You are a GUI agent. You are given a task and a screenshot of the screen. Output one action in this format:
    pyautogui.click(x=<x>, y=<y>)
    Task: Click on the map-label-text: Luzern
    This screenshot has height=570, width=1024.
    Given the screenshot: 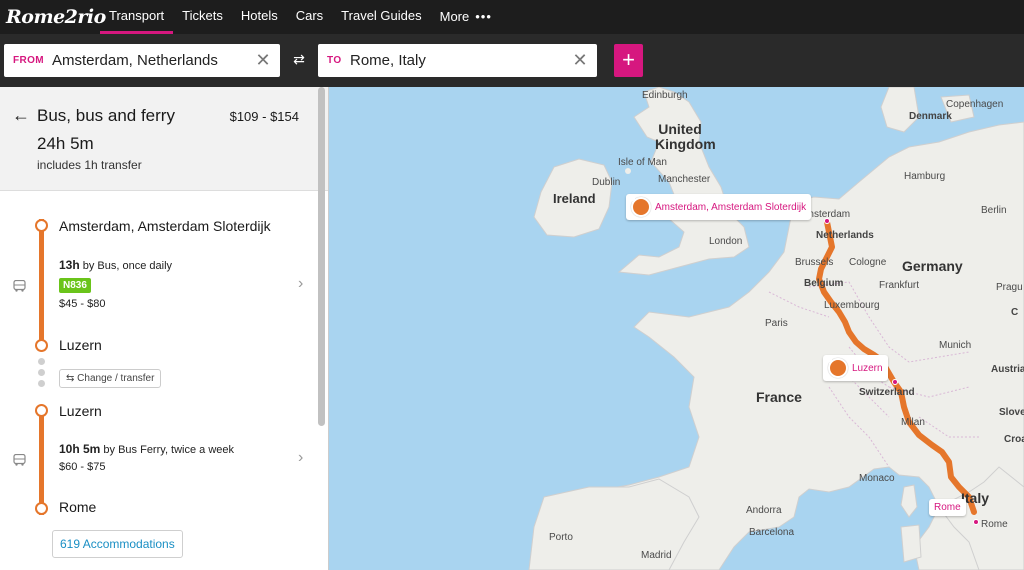 What is the action you would take?
    pyautogui.click(x=867, y=368)
    